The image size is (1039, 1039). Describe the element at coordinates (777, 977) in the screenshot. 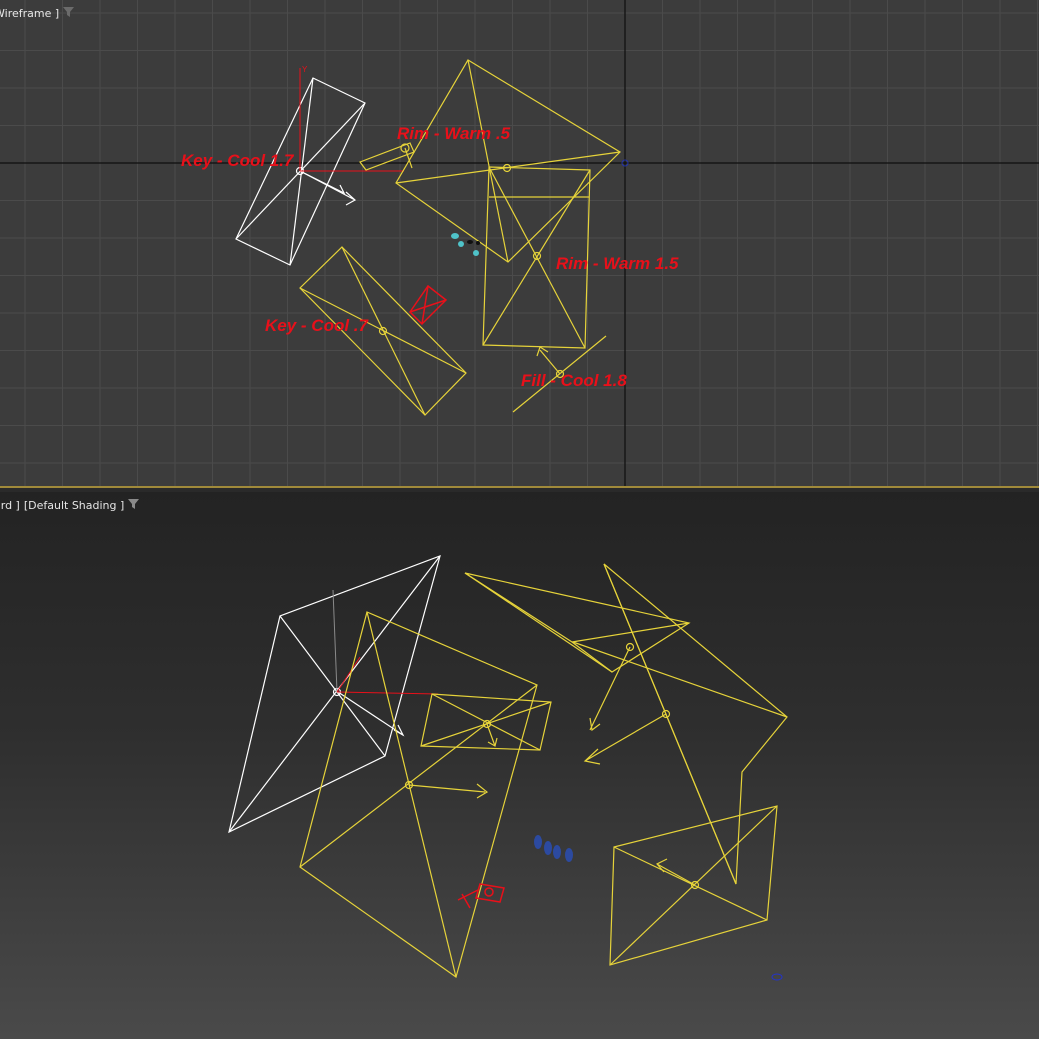

I see `target-helper` at that location.